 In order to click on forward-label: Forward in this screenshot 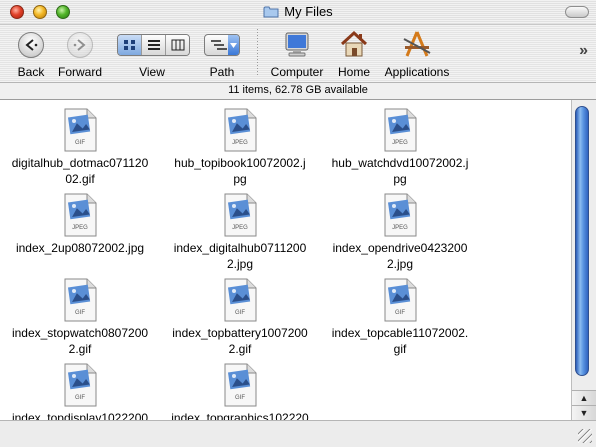, I will do `click(79, 72)`.